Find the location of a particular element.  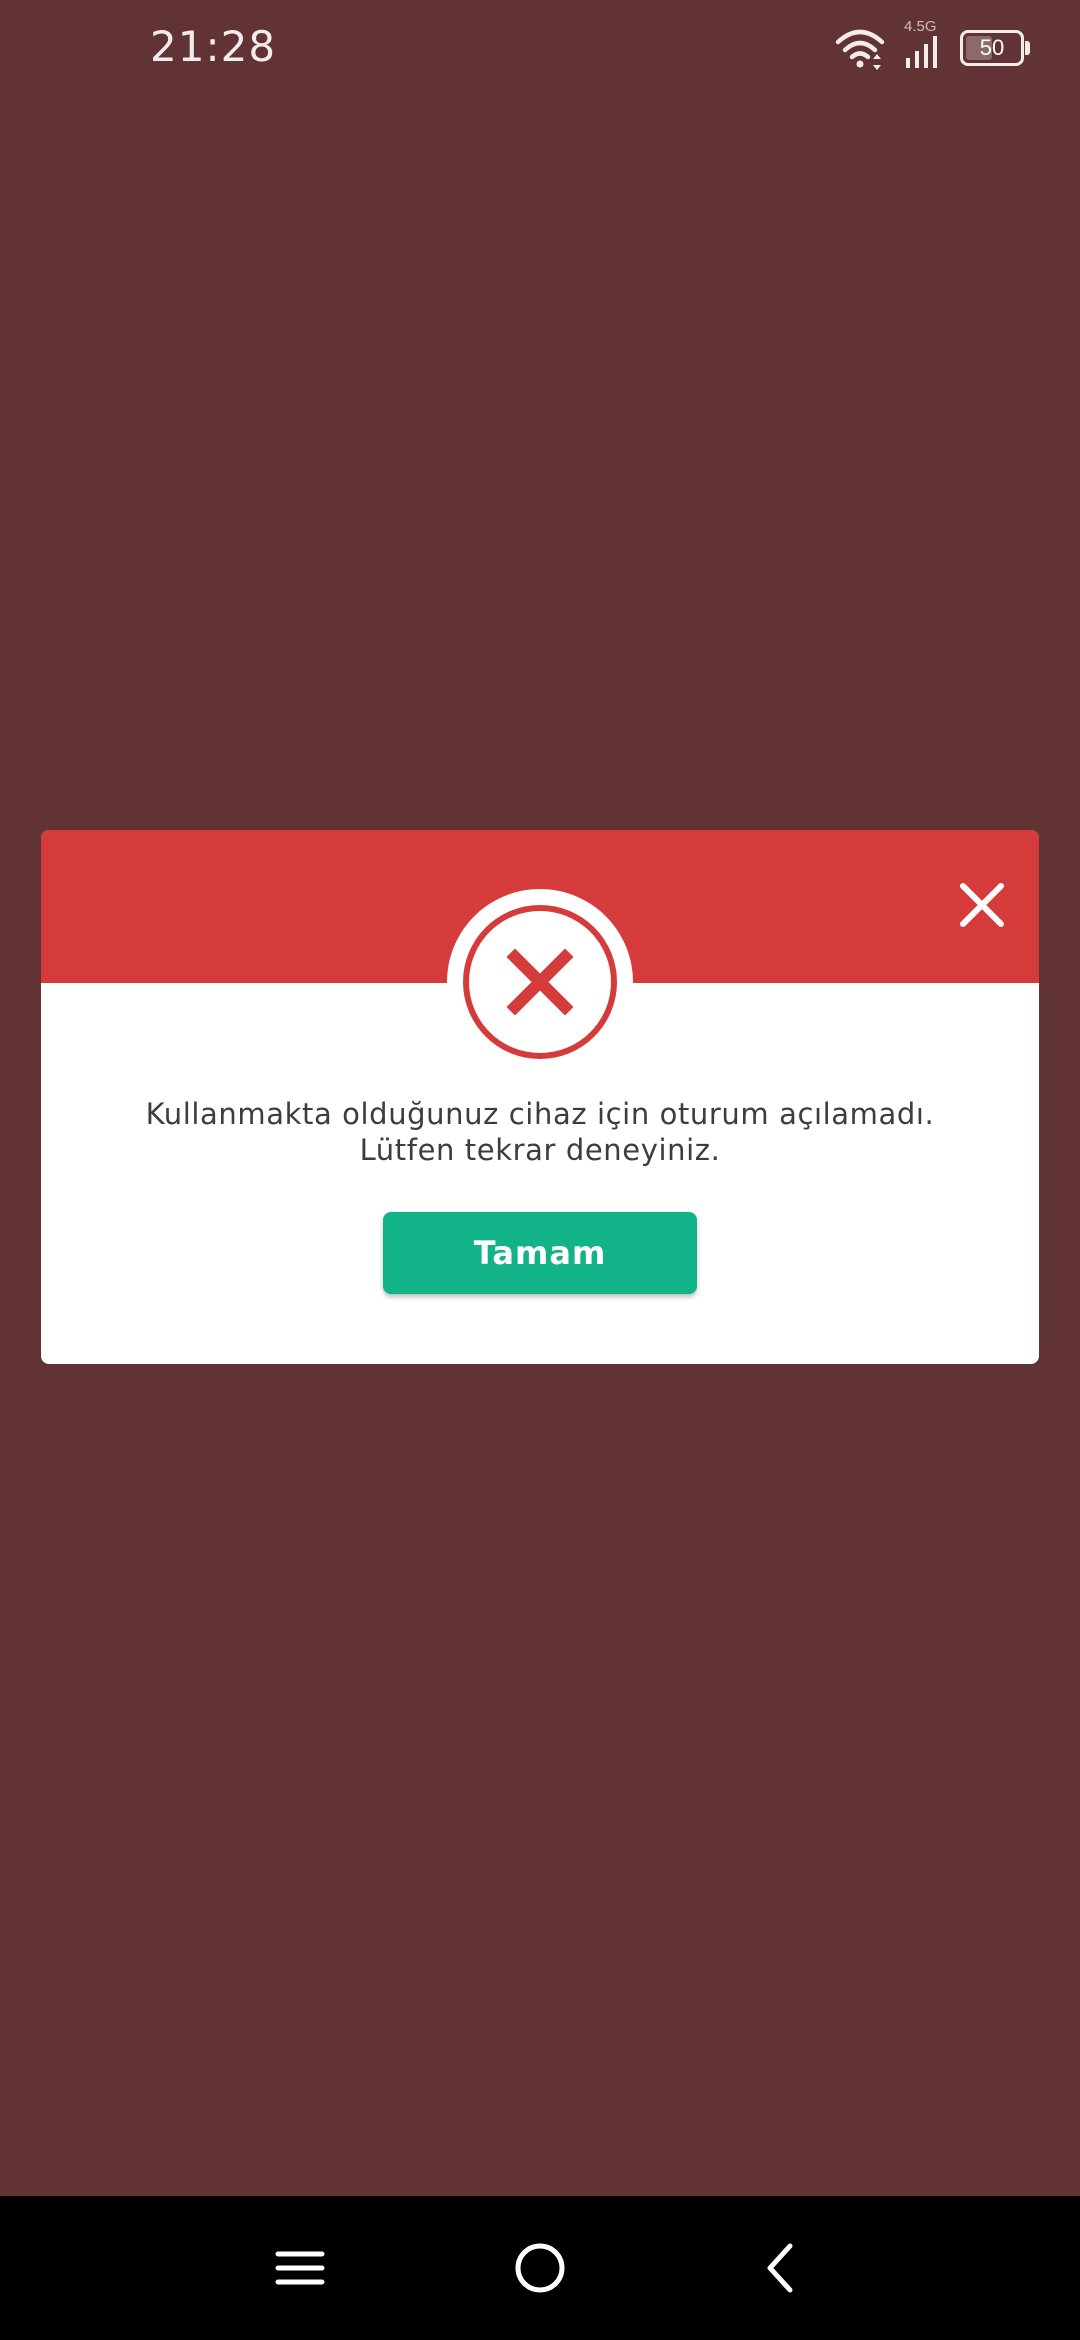

signal-icon is located at coordinates (921, 52).